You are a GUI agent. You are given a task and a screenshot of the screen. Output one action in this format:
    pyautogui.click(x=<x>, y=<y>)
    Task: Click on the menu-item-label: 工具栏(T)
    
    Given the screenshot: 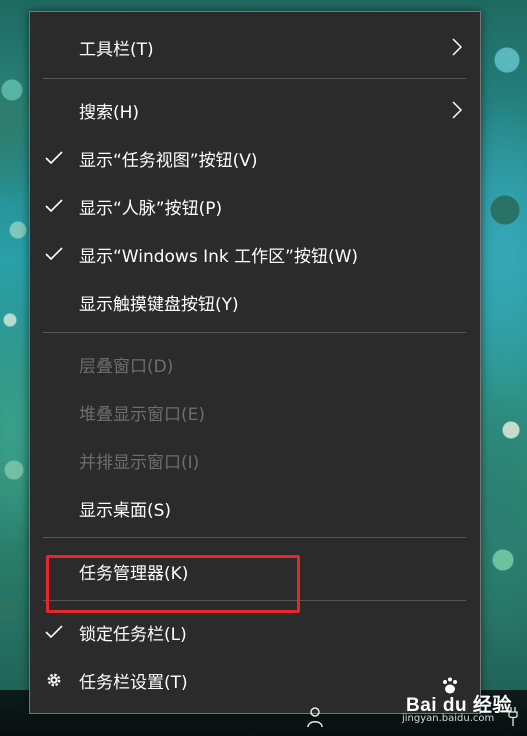 What is the action you would take?
    pyautogui.click(x=116, y=49)
    